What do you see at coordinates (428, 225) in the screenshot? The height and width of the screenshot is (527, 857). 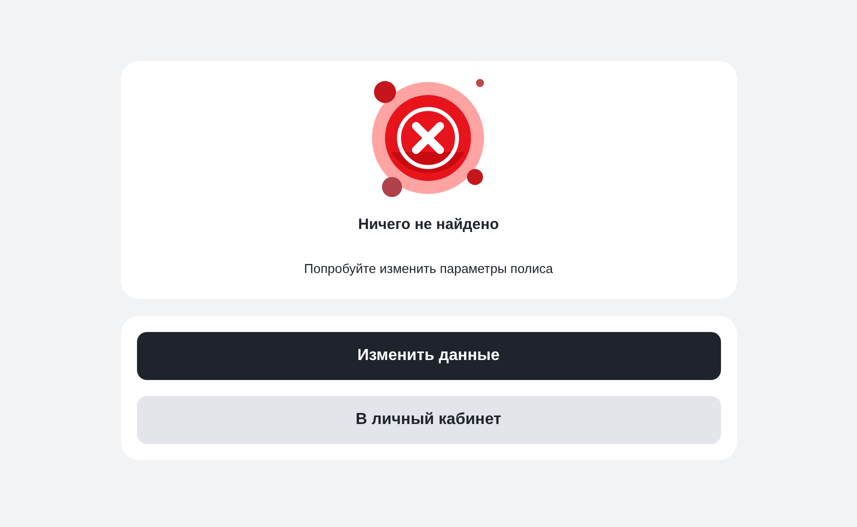 I see `result-title: Ничего не найдено` at bounding box center [428, 225].